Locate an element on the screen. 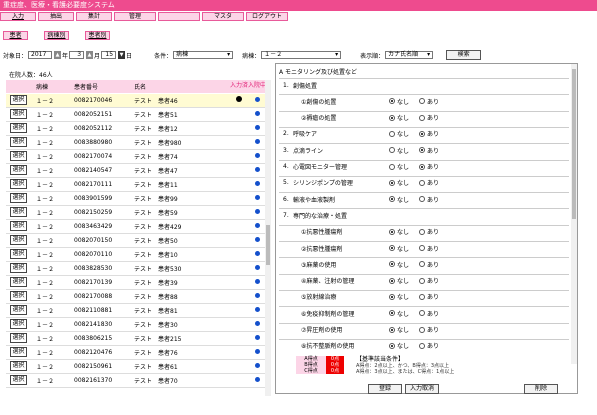  table-row: 選択 １－２ 0082120476 テスト 患者76 is located at coordinates (136, 352).